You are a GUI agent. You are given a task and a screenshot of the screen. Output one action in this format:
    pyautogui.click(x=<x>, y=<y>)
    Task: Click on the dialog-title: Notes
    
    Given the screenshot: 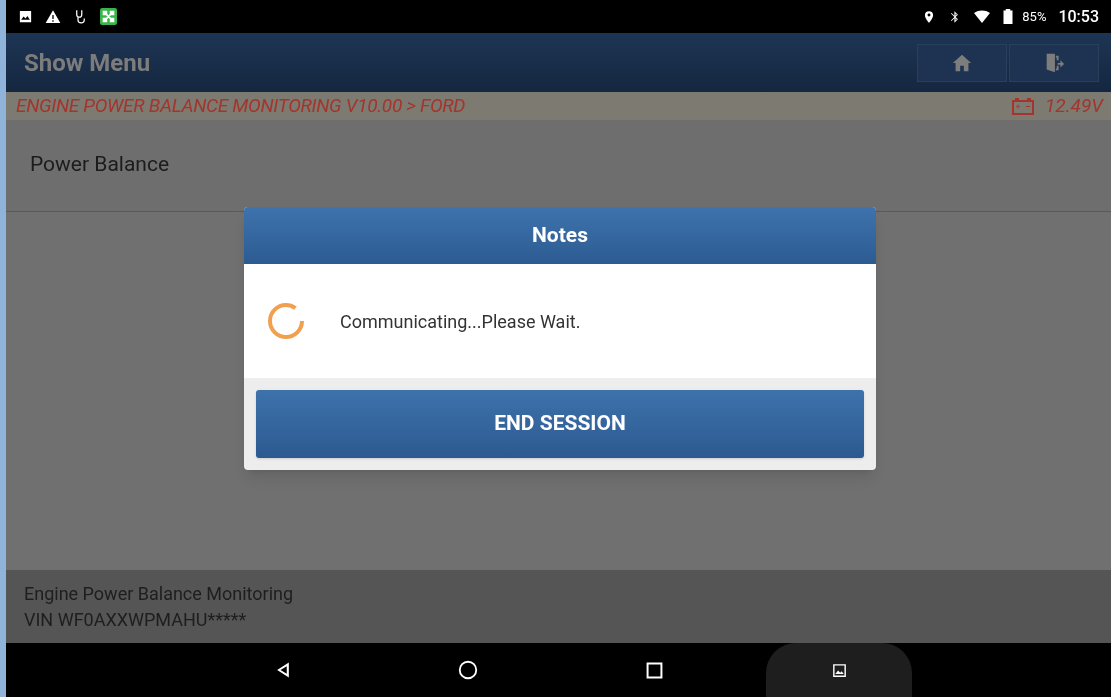 What is the action you would take?
    pyautogui.click(x=560, y=235)
    